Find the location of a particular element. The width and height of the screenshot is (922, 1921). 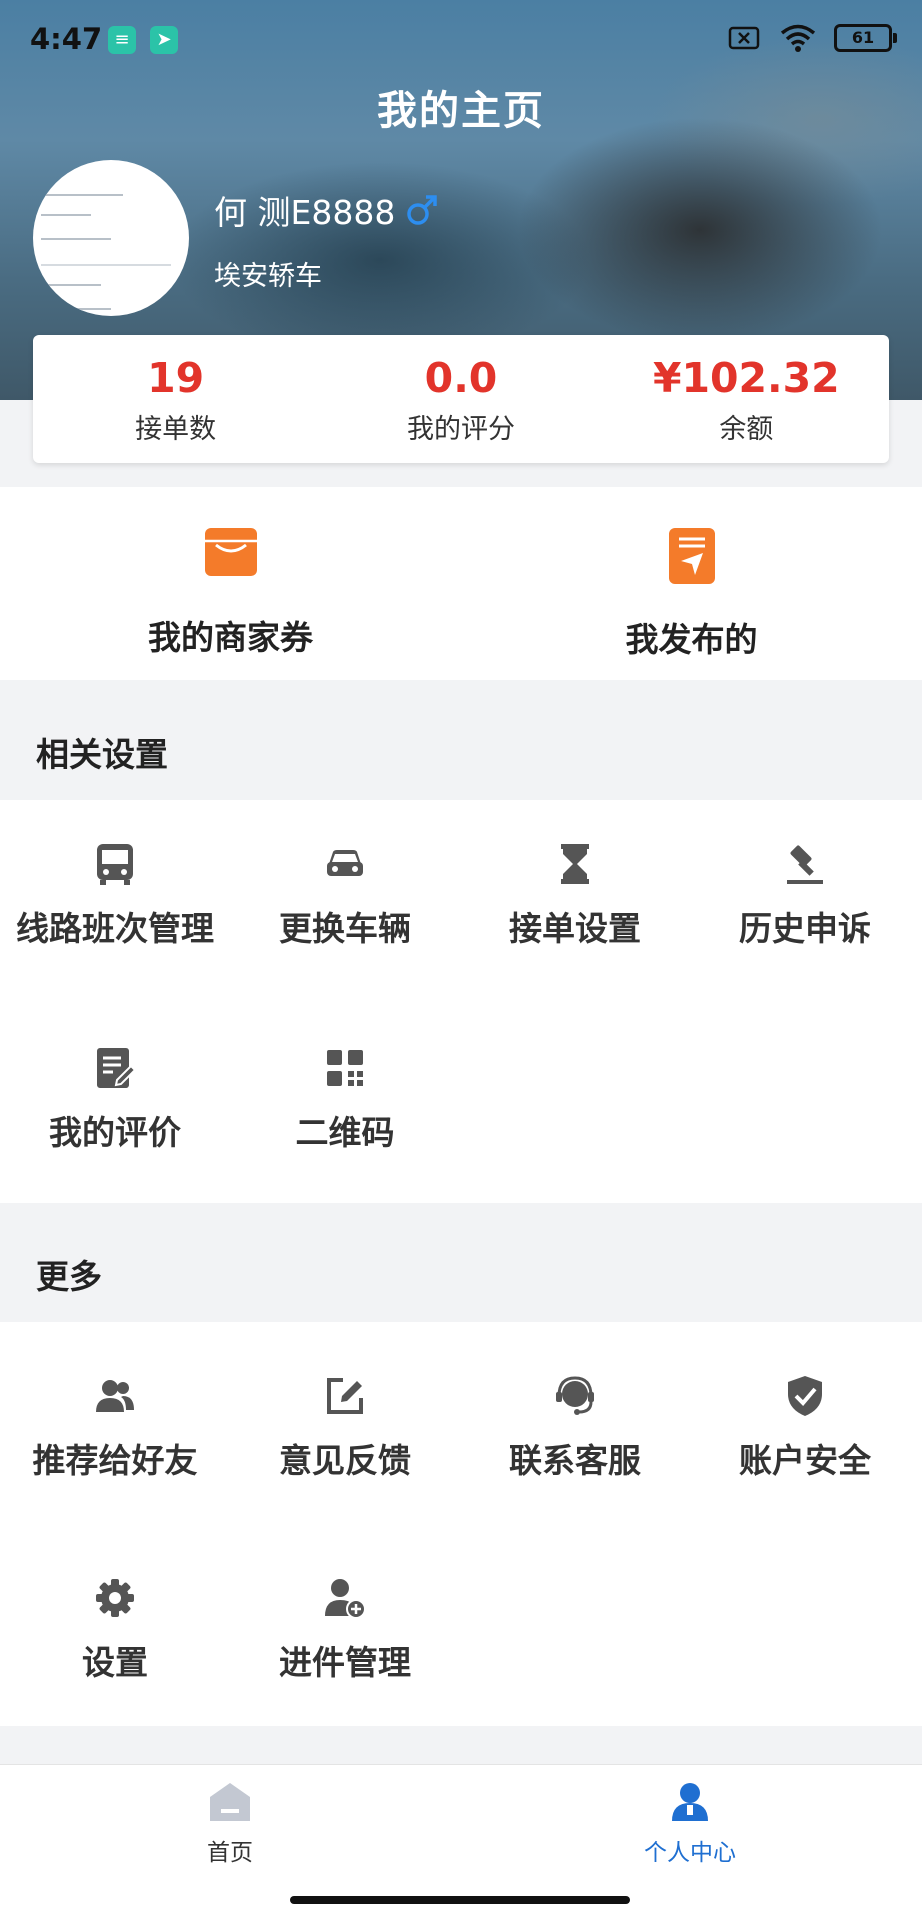

home-icon is located at coordinates (230, 1802).